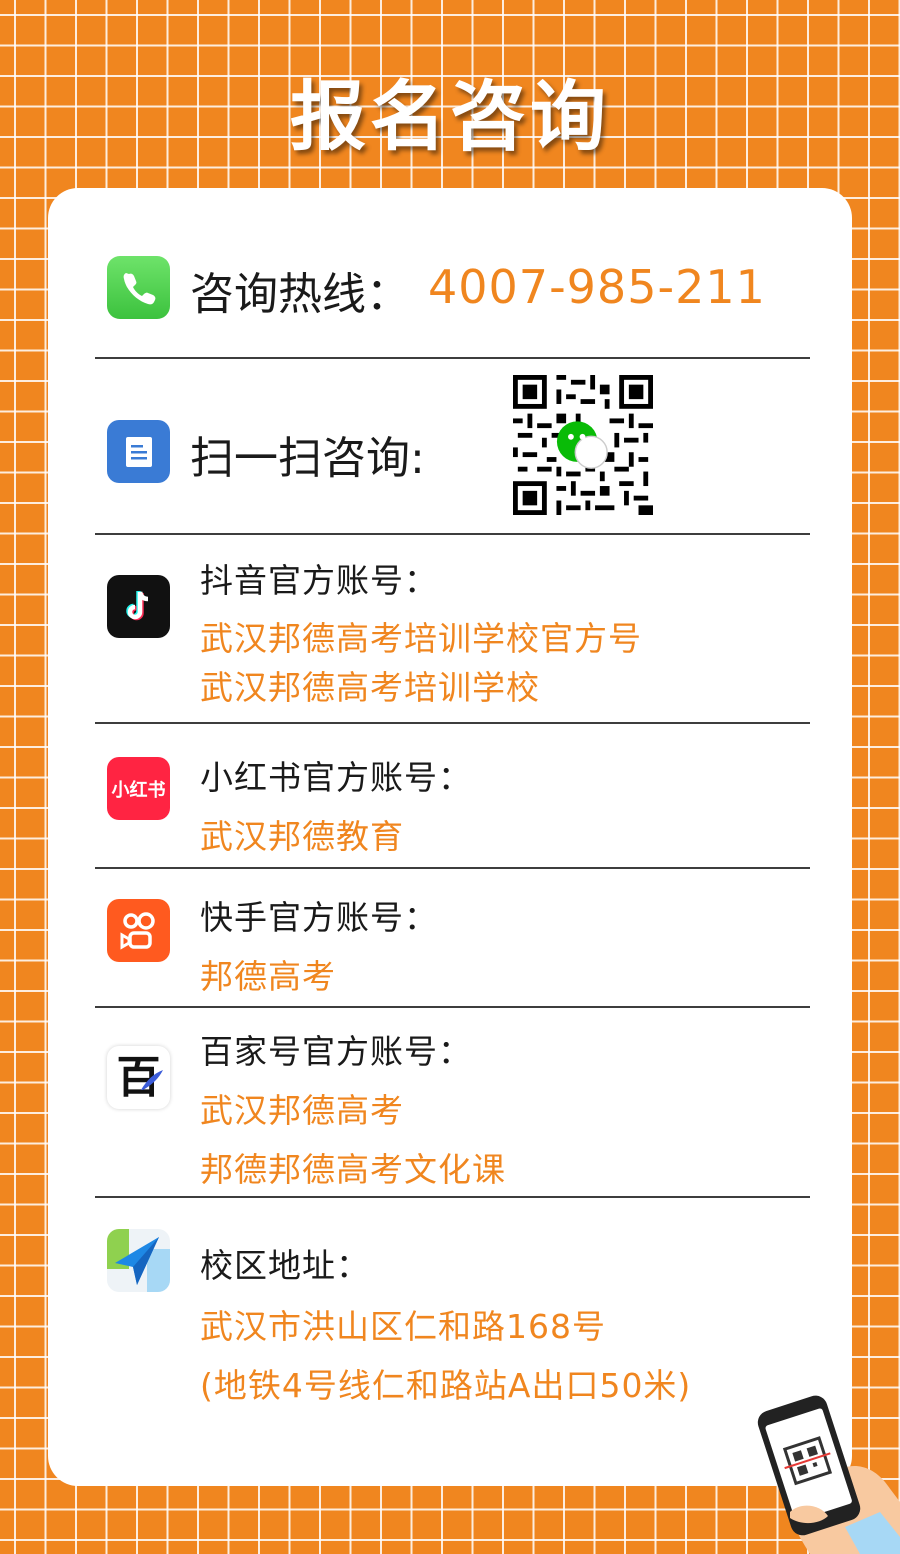  What do you see at coordinates (421, 636) in the screenshot?
I see `douyin-account-1: 武汉邦德高考培训学校官方号` at bounding box center [421, 636].